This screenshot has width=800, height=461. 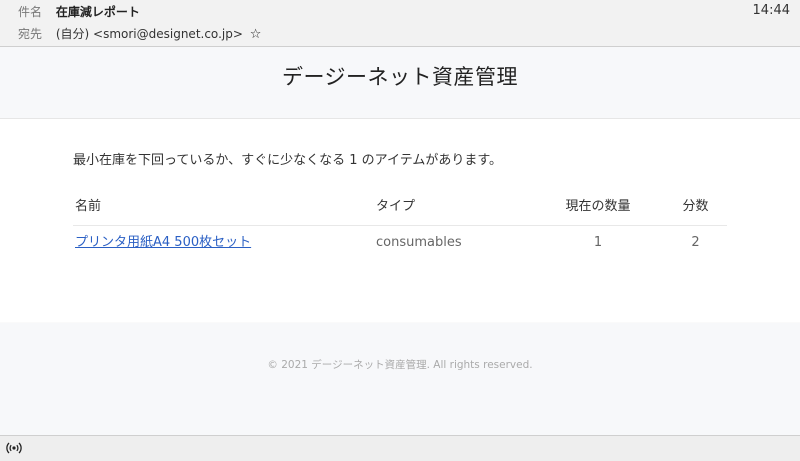 What do you see at coordinates (695, 242) in the screenshot?
I see `item-min-qty-cell: 2` at bounding box center [695, 242].